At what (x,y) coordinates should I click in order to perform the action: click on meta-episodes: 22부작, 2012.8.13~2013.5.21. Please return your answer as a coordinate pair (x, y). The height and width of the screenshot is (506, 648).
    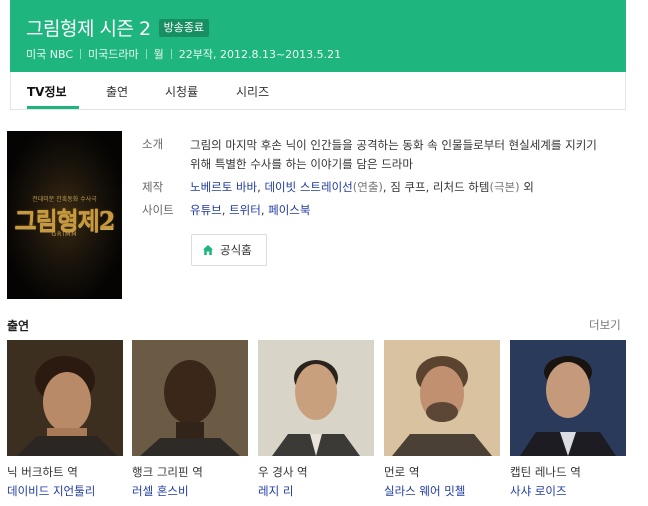
    Looking at the image, I should click on (260, 54).